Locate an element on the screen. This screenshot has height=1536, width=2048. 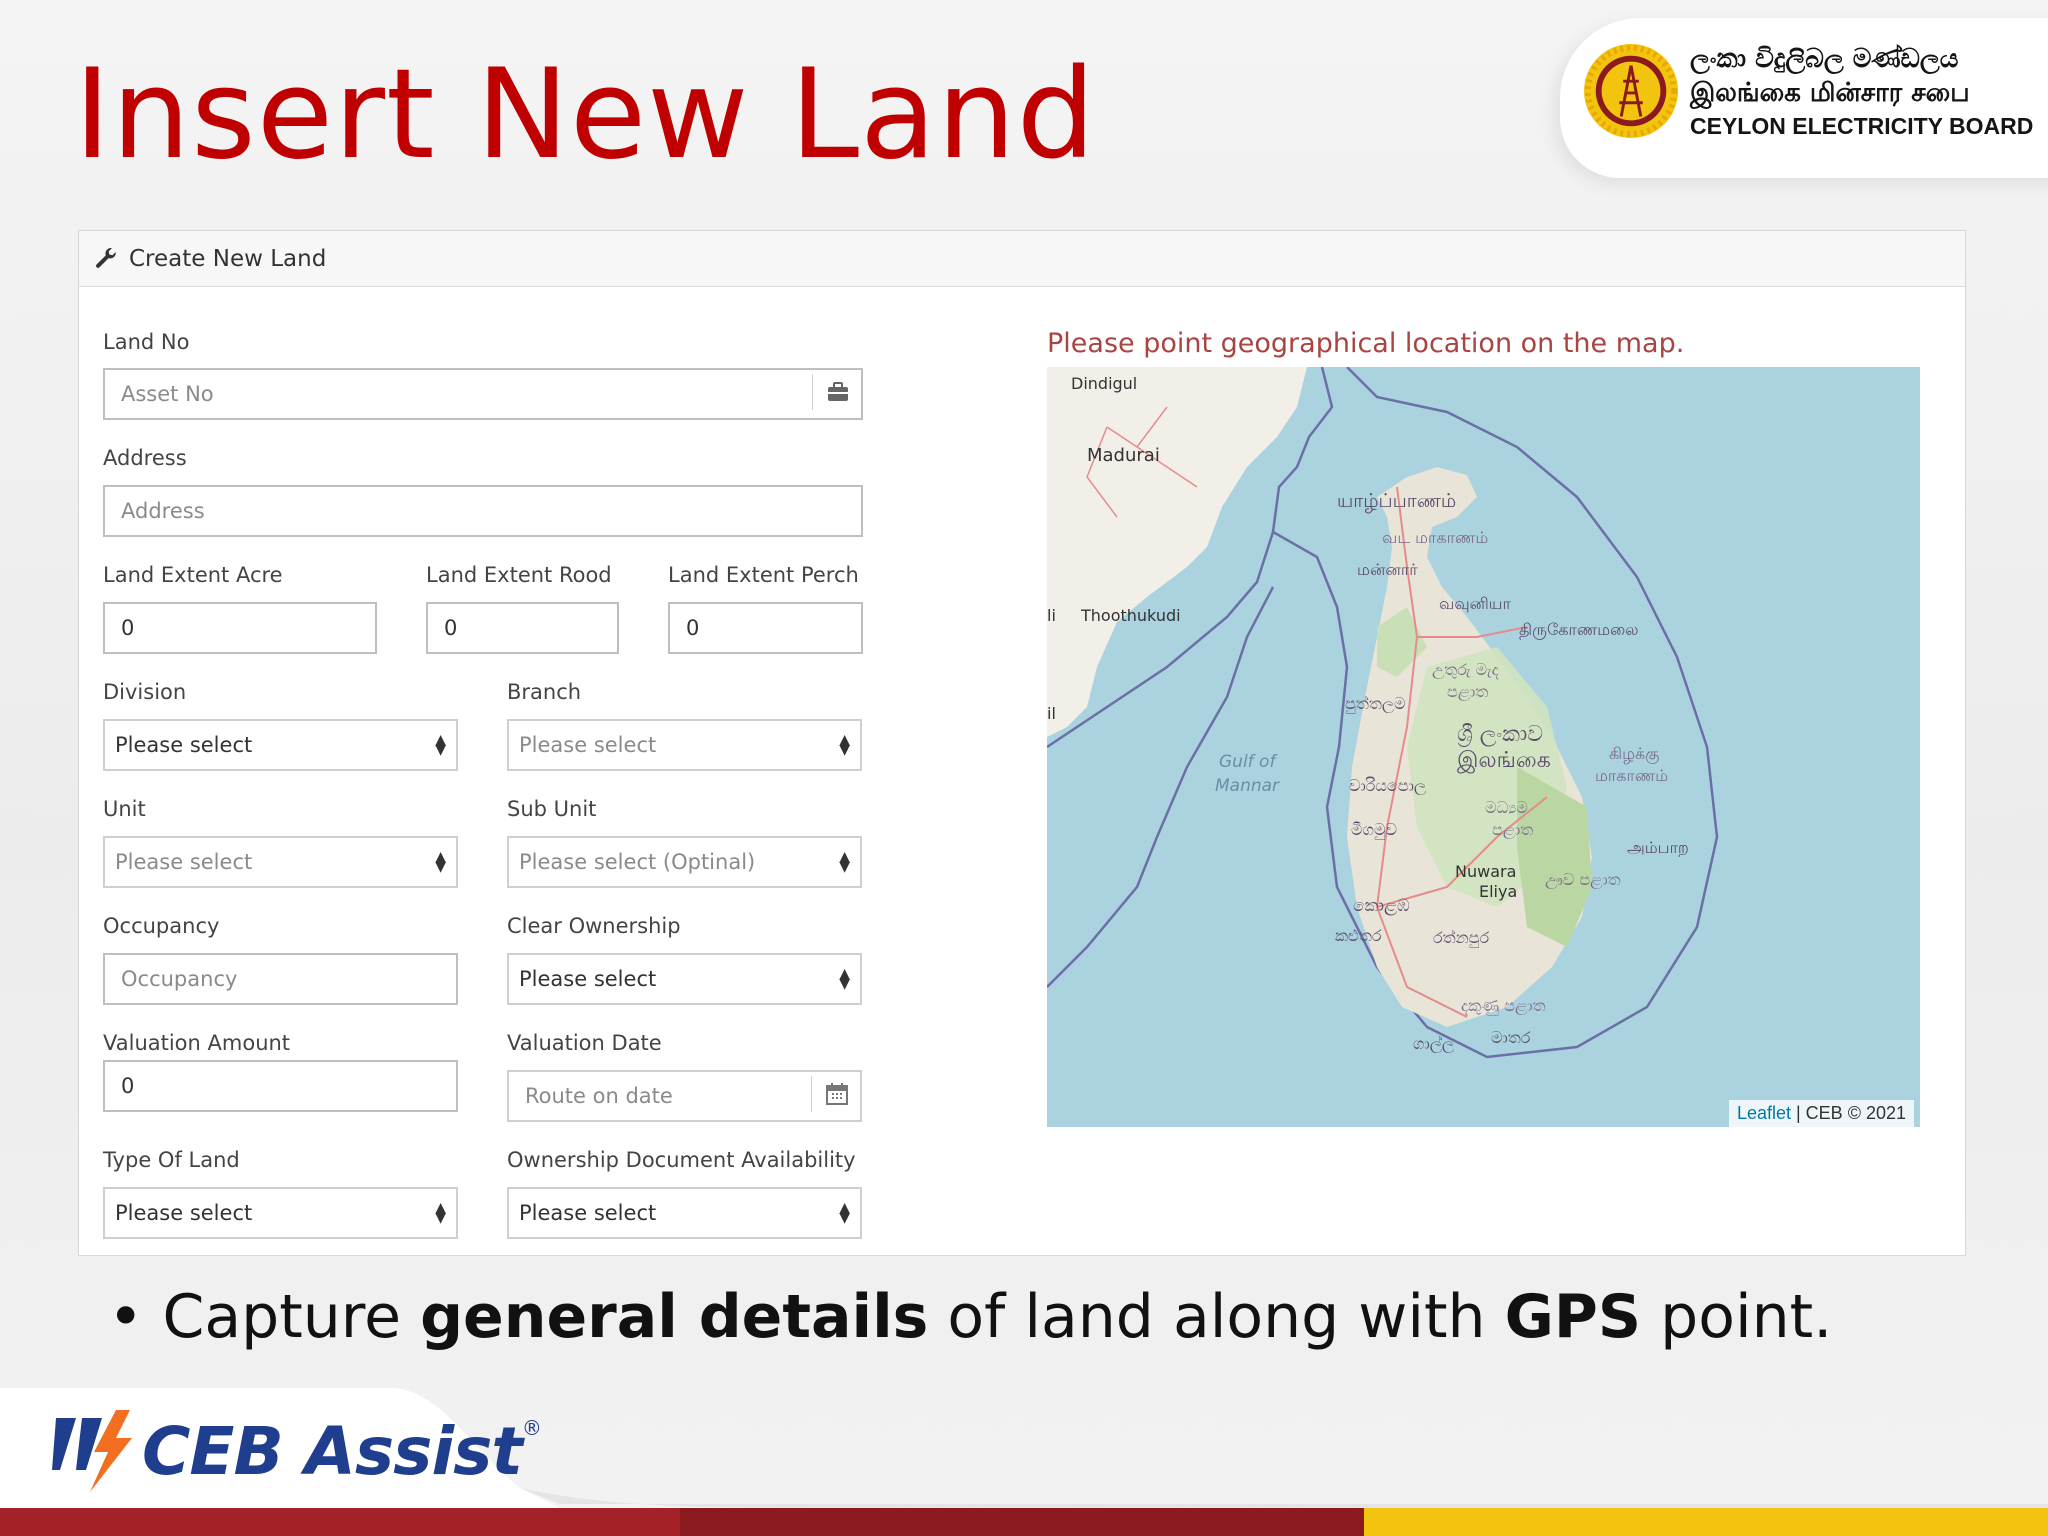
map-label-matara: මාතර is located at coordinates (1511, 1037).